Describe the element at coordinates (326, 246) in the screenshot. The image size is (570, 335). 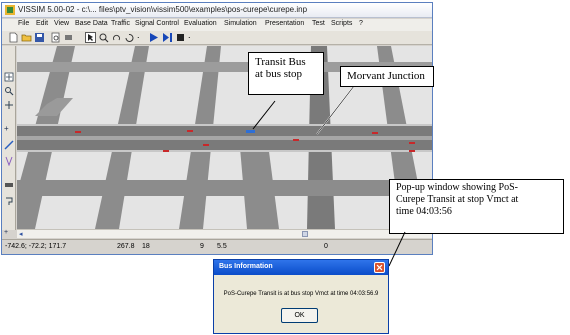
I see `status-field-6: 0` at that location.